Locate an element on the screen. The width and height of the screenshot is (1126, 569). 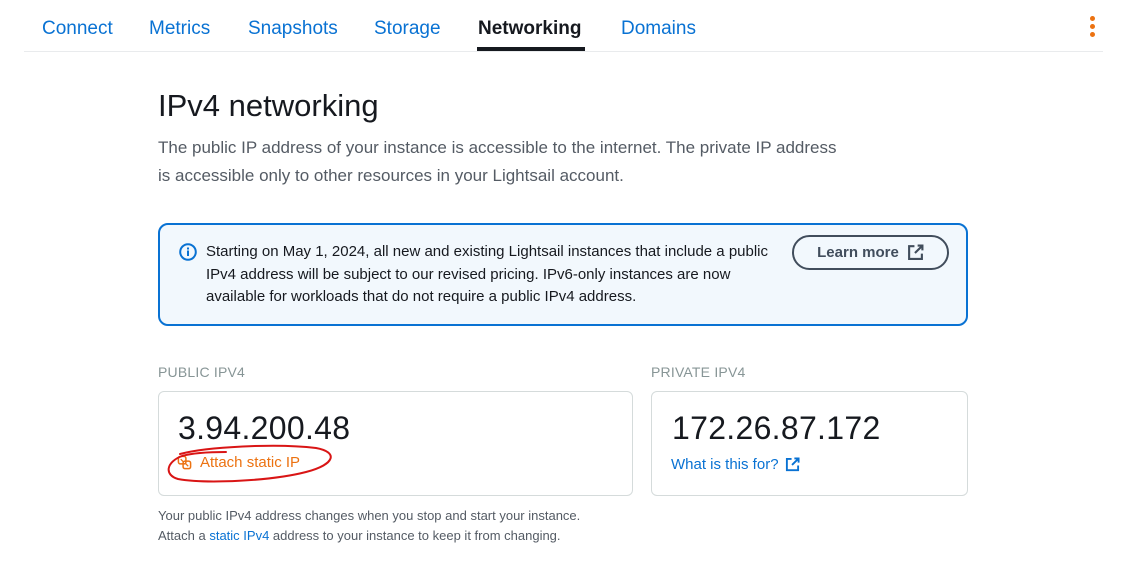
private-ipv4-card: 172.26.87.172 What is this for? is located at coordinates (809, 443).